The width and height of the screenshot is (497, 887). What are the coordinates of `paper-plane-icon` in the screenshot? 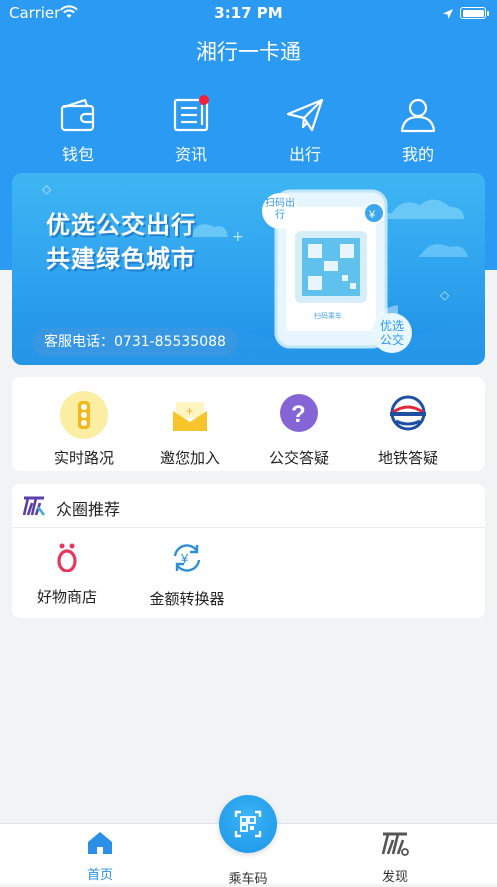 It's located at (305, 115).